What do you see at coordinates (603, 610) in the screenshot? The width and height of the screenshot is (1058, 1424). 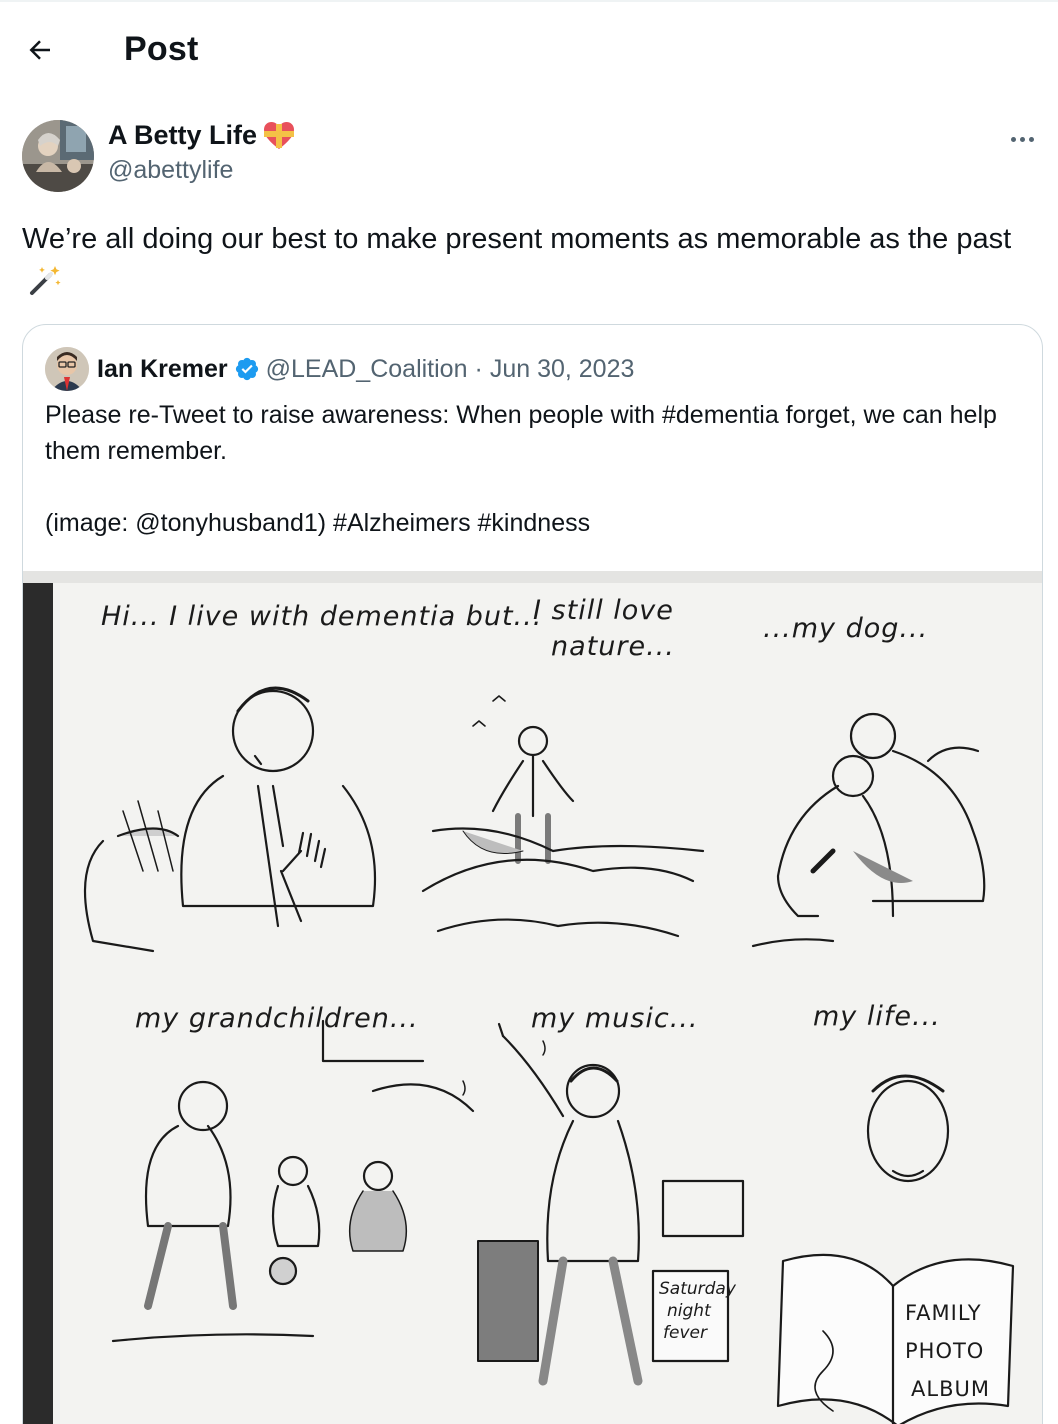 I see `caption-panel-2a: I still love` at bounding box center [603, 610].